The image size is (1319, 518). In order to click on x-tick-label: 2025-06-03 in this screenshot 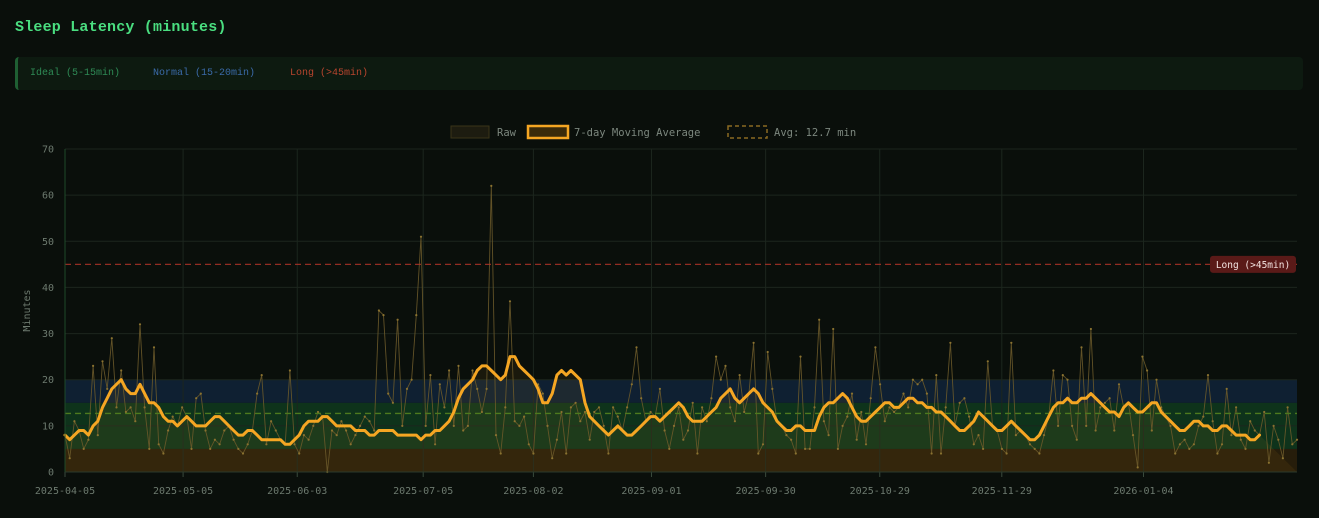, I will do `click(297, 491)`.